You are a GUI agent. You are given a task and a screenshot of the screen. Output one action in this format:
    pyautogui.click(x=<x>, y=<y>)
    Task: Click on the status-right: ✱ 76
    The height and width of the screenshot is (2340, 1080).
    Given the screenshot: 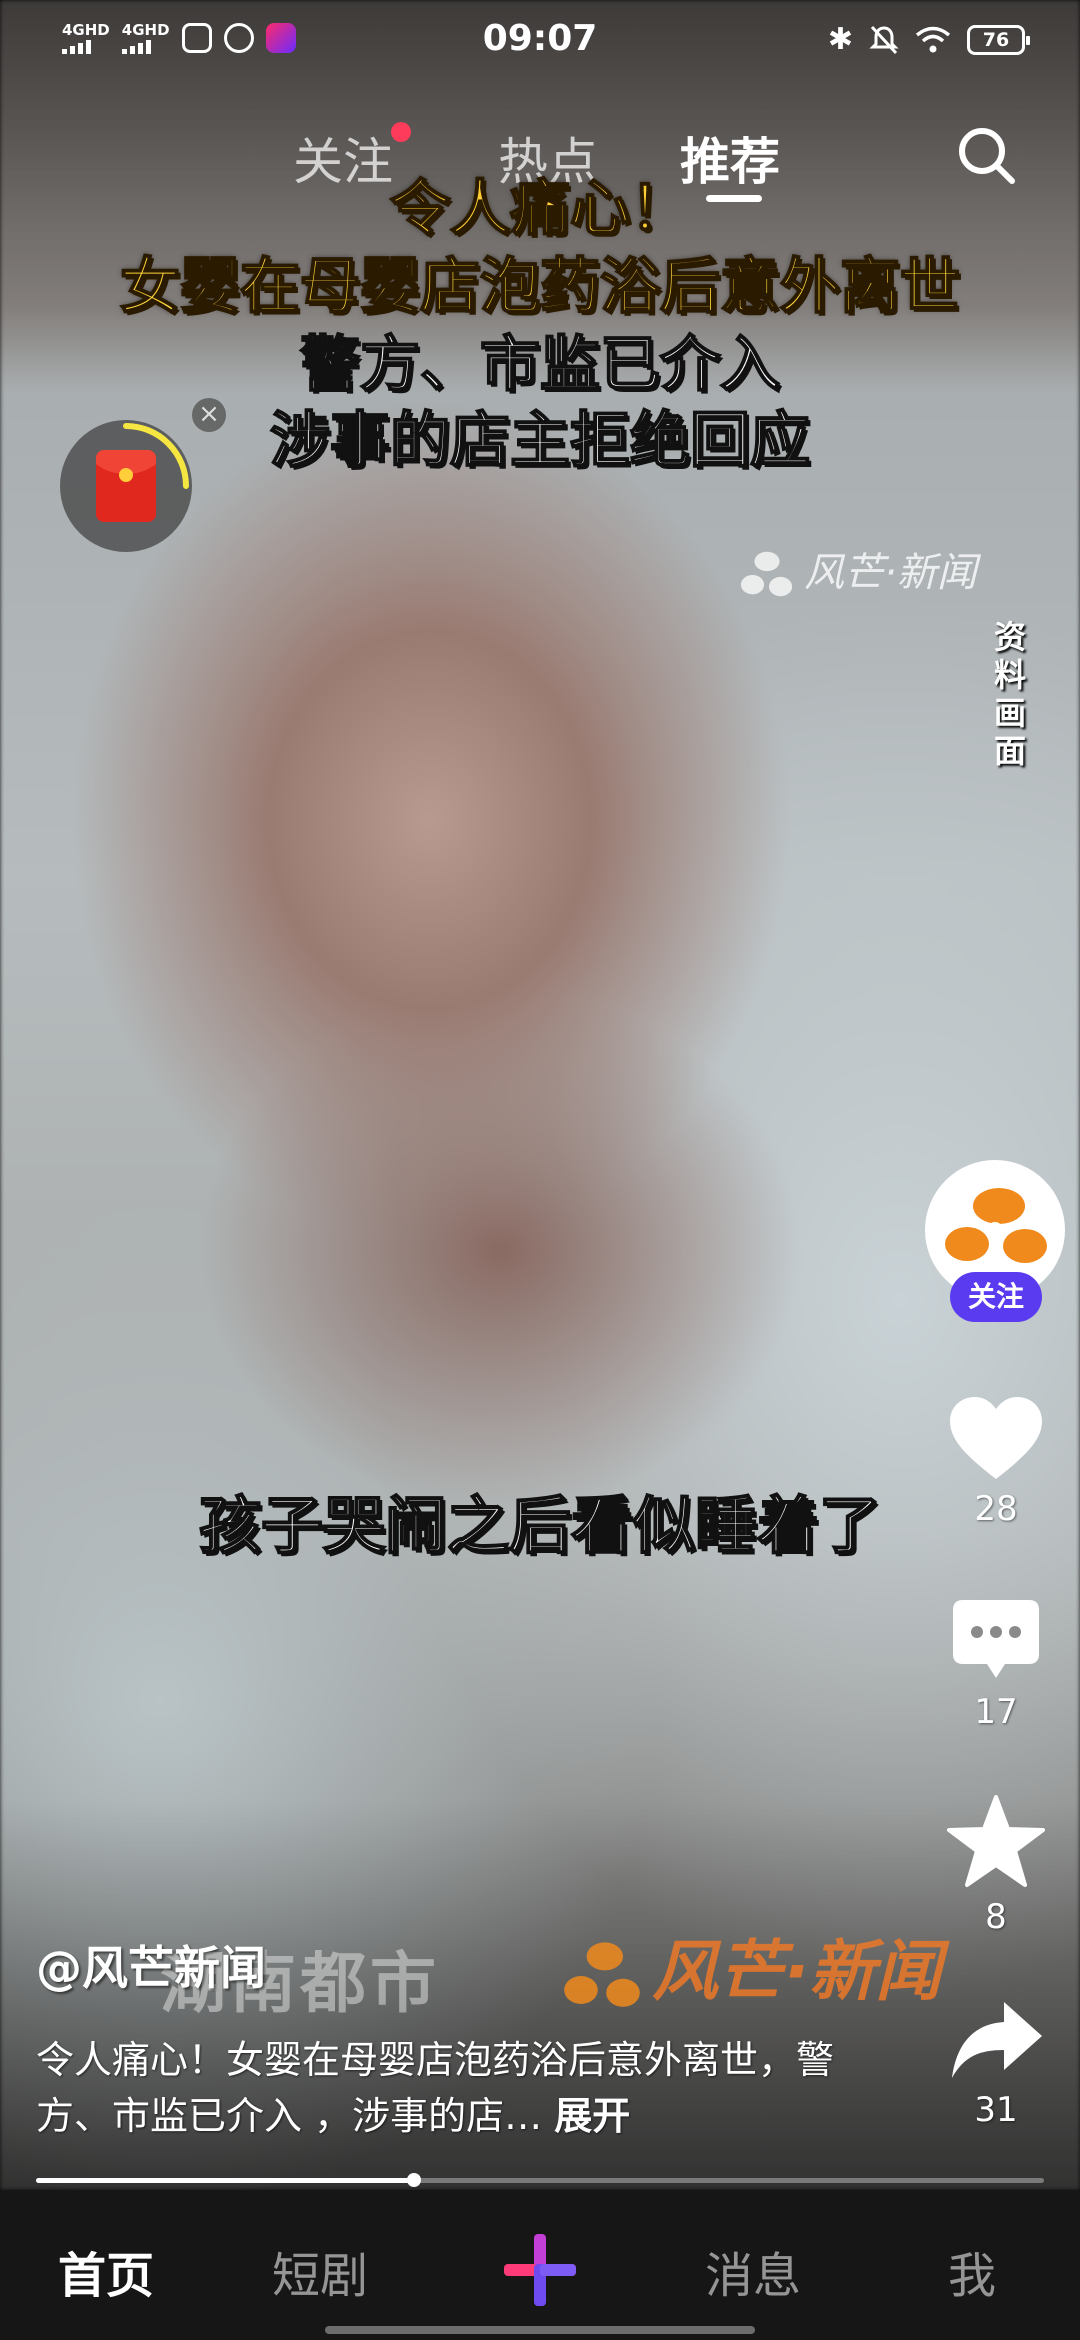 What is the action you would take?
    pyautogui.click(x=928, y=39)
    